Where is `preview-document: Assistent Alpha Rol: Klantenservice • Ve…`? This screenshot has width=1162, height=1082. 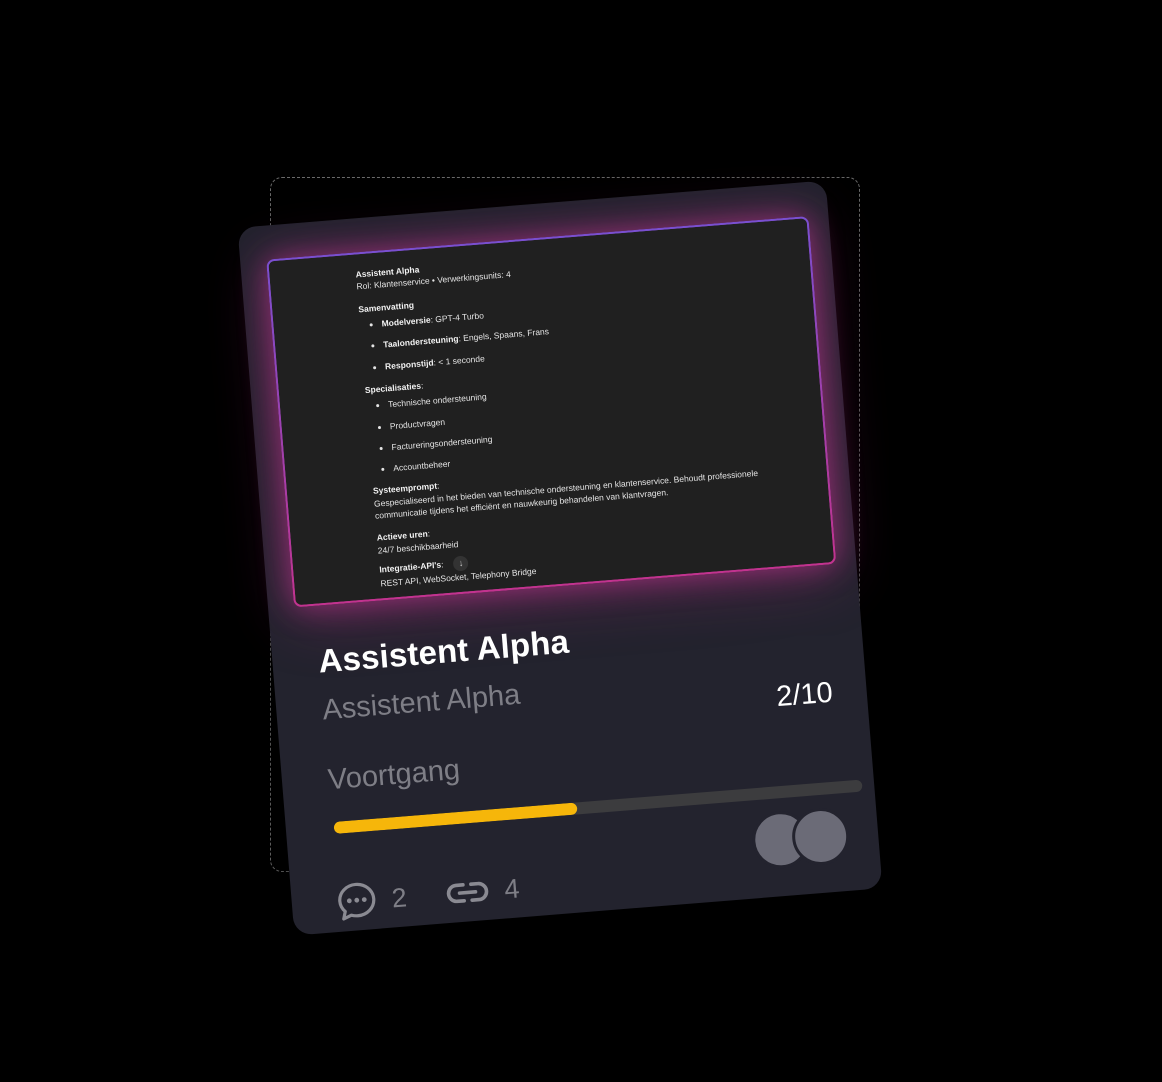 preview-document: Assistent Alpha Rol: Klantenservice • Ve… is located at coordinates (577, 412).